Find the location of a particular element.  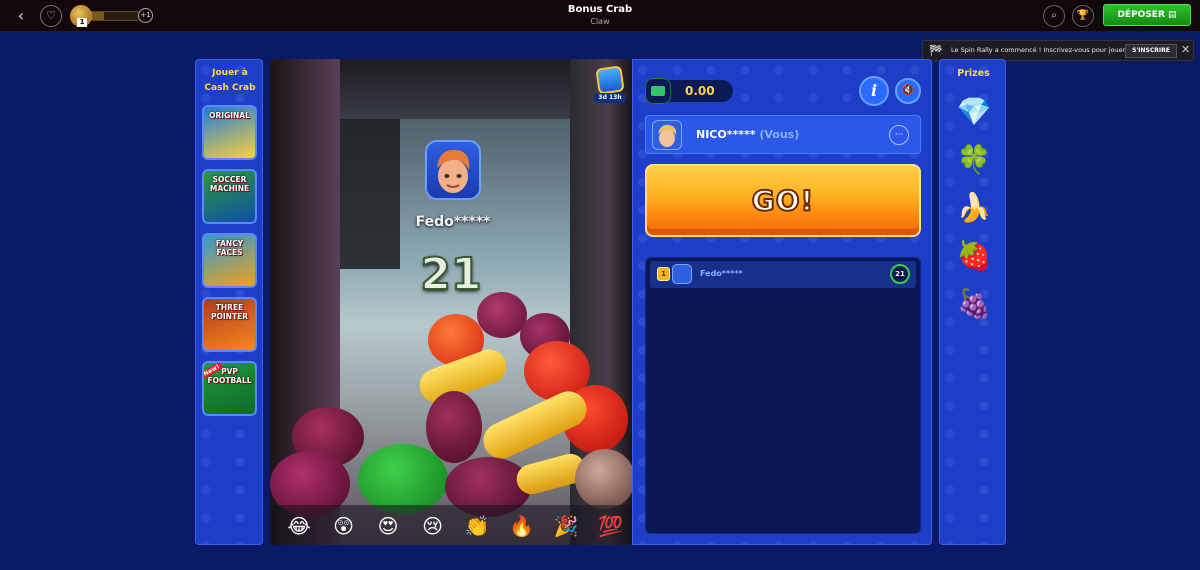

go-button: GO! is located at coordinates (783, 200).